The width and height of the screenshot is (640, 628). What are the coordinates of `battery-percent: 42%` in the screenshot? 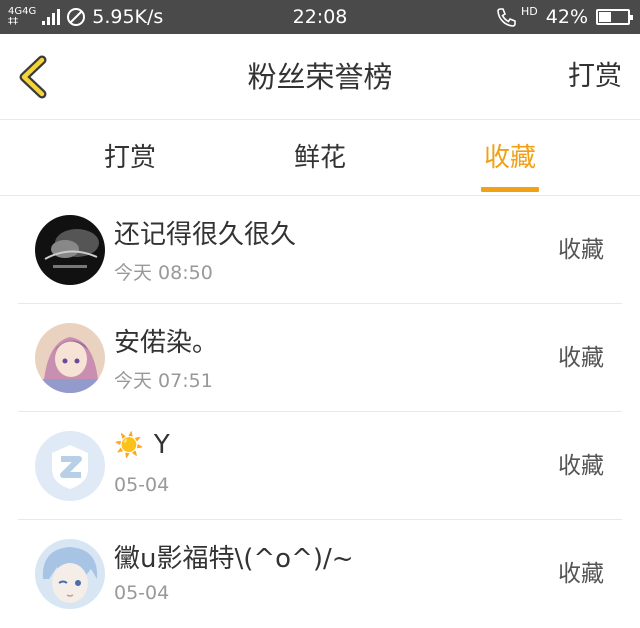 It's located at (566, 17).